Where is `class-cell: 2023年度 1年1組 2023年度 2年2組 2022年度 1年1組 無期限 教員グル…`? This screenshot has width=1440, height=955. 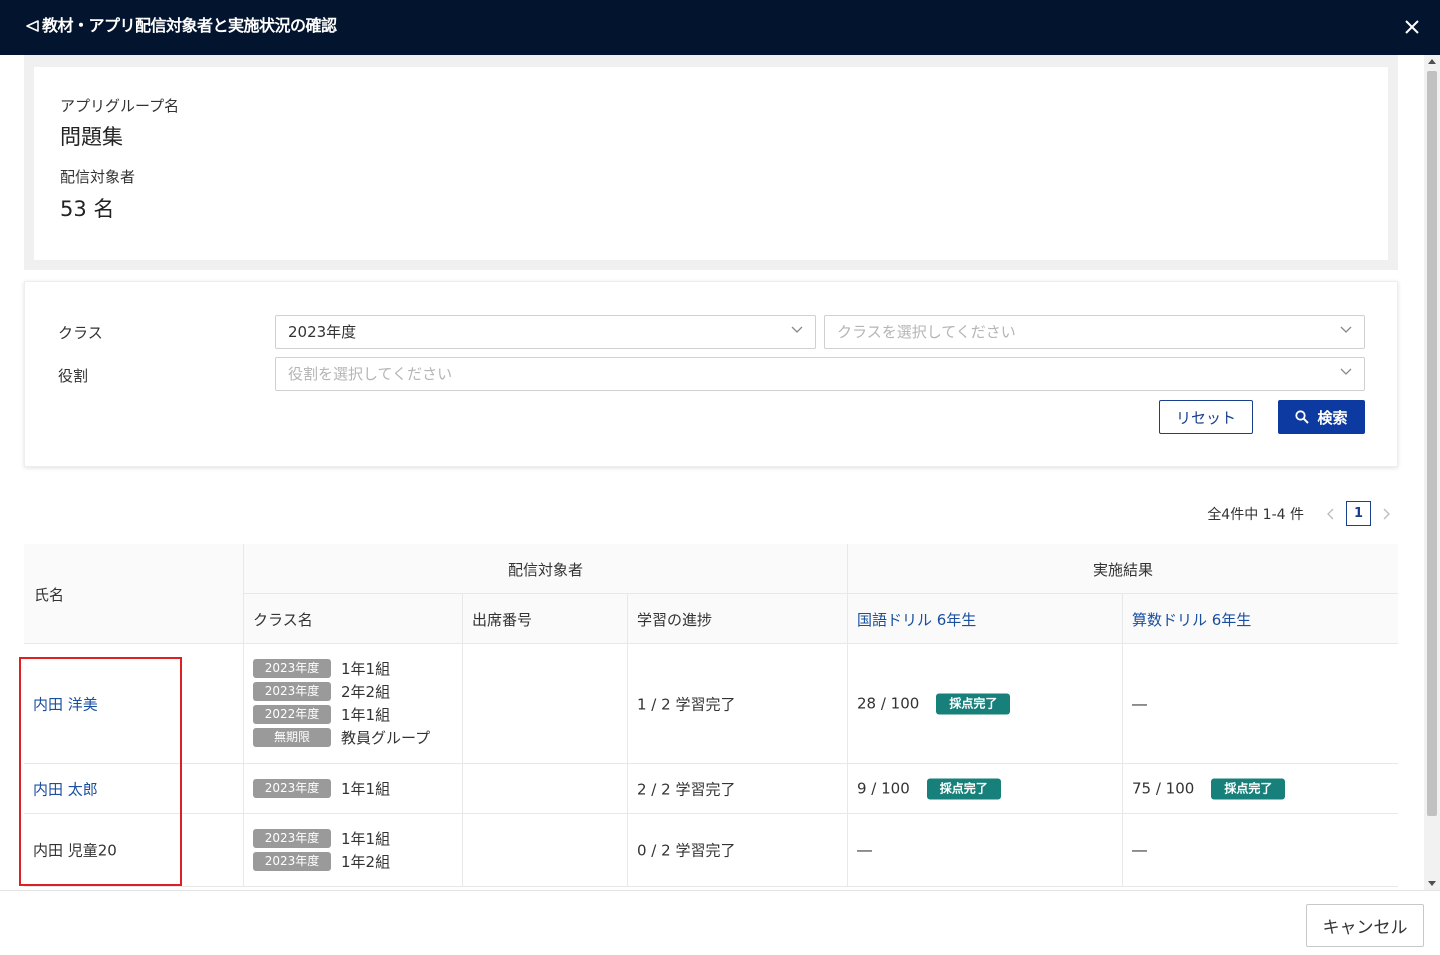 class-cell: 2023年度 1年1組 2023年度 2年2組 2022年度 1年1組 無期限 教員グル… is located at coordinates (353, 703).